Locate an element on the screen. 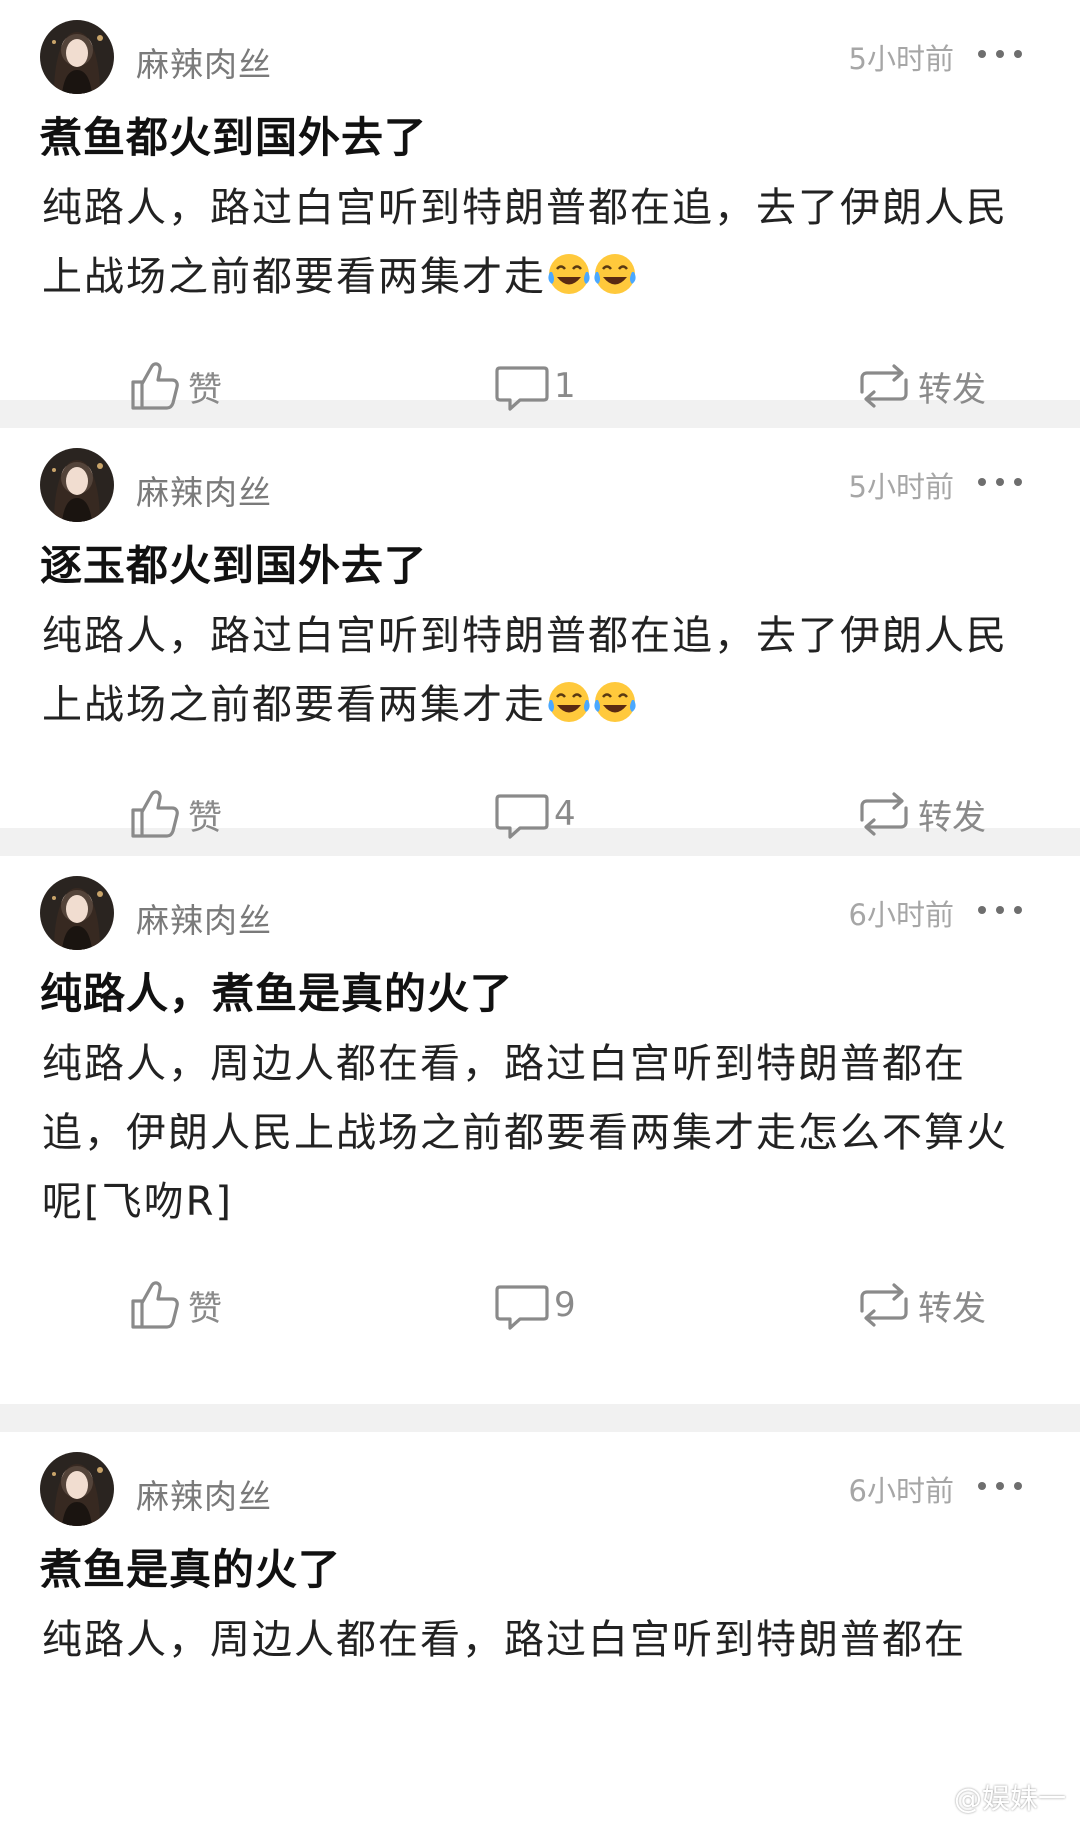 This screenshot has height=1823, width=1080. post-body: 纯路人，周边人都在看，路过白宫听到特朗普都在 is located at coordinates (541, 1640).